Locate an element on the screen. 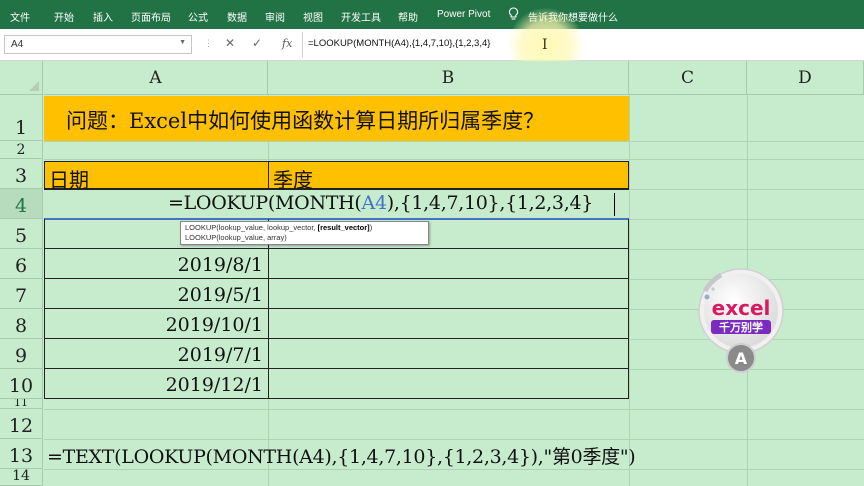 The width and height of the screenshot is (864, 486). tab-review: 审阅 is located at coordinates (275, 16).